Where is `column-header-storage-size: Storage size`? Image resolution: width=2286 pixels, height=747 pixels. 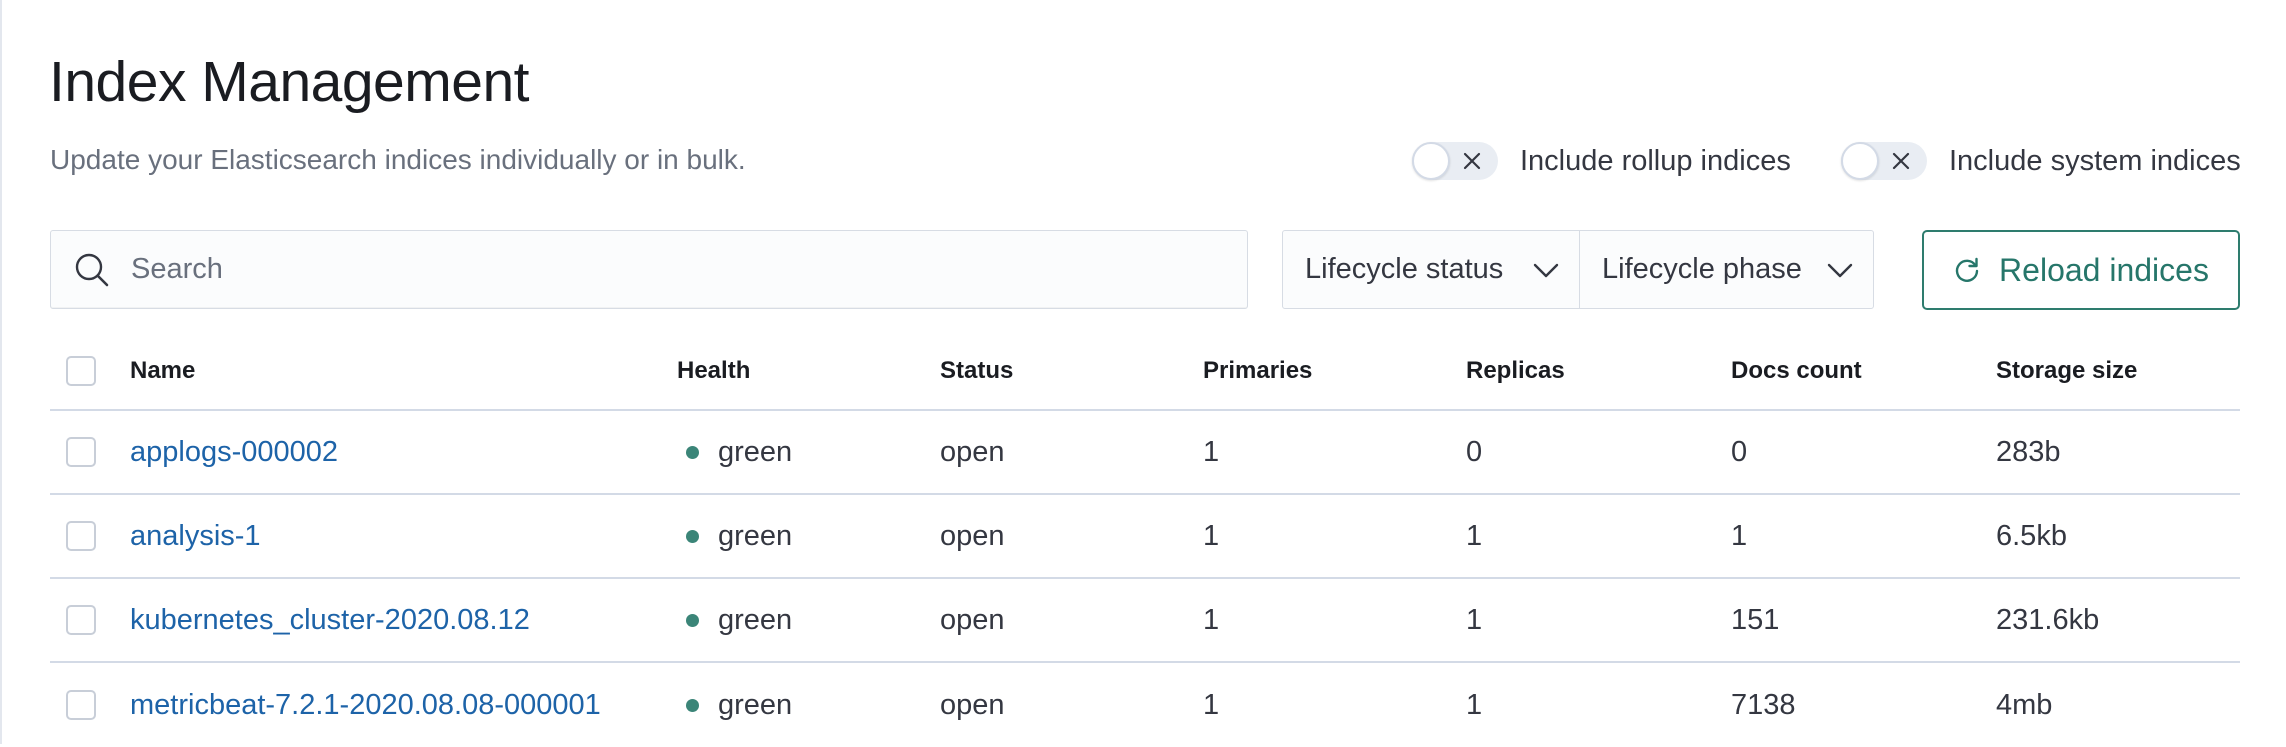
column-header-storage-size: Storage size is located at coordinates (2066, 371).